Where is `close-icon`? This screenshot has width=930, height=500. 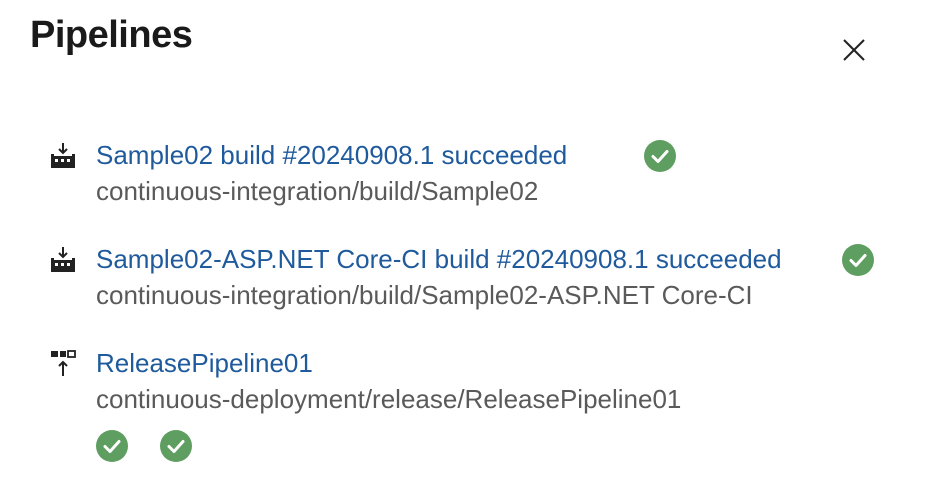 close-icon is located at coordinates (854, 50).